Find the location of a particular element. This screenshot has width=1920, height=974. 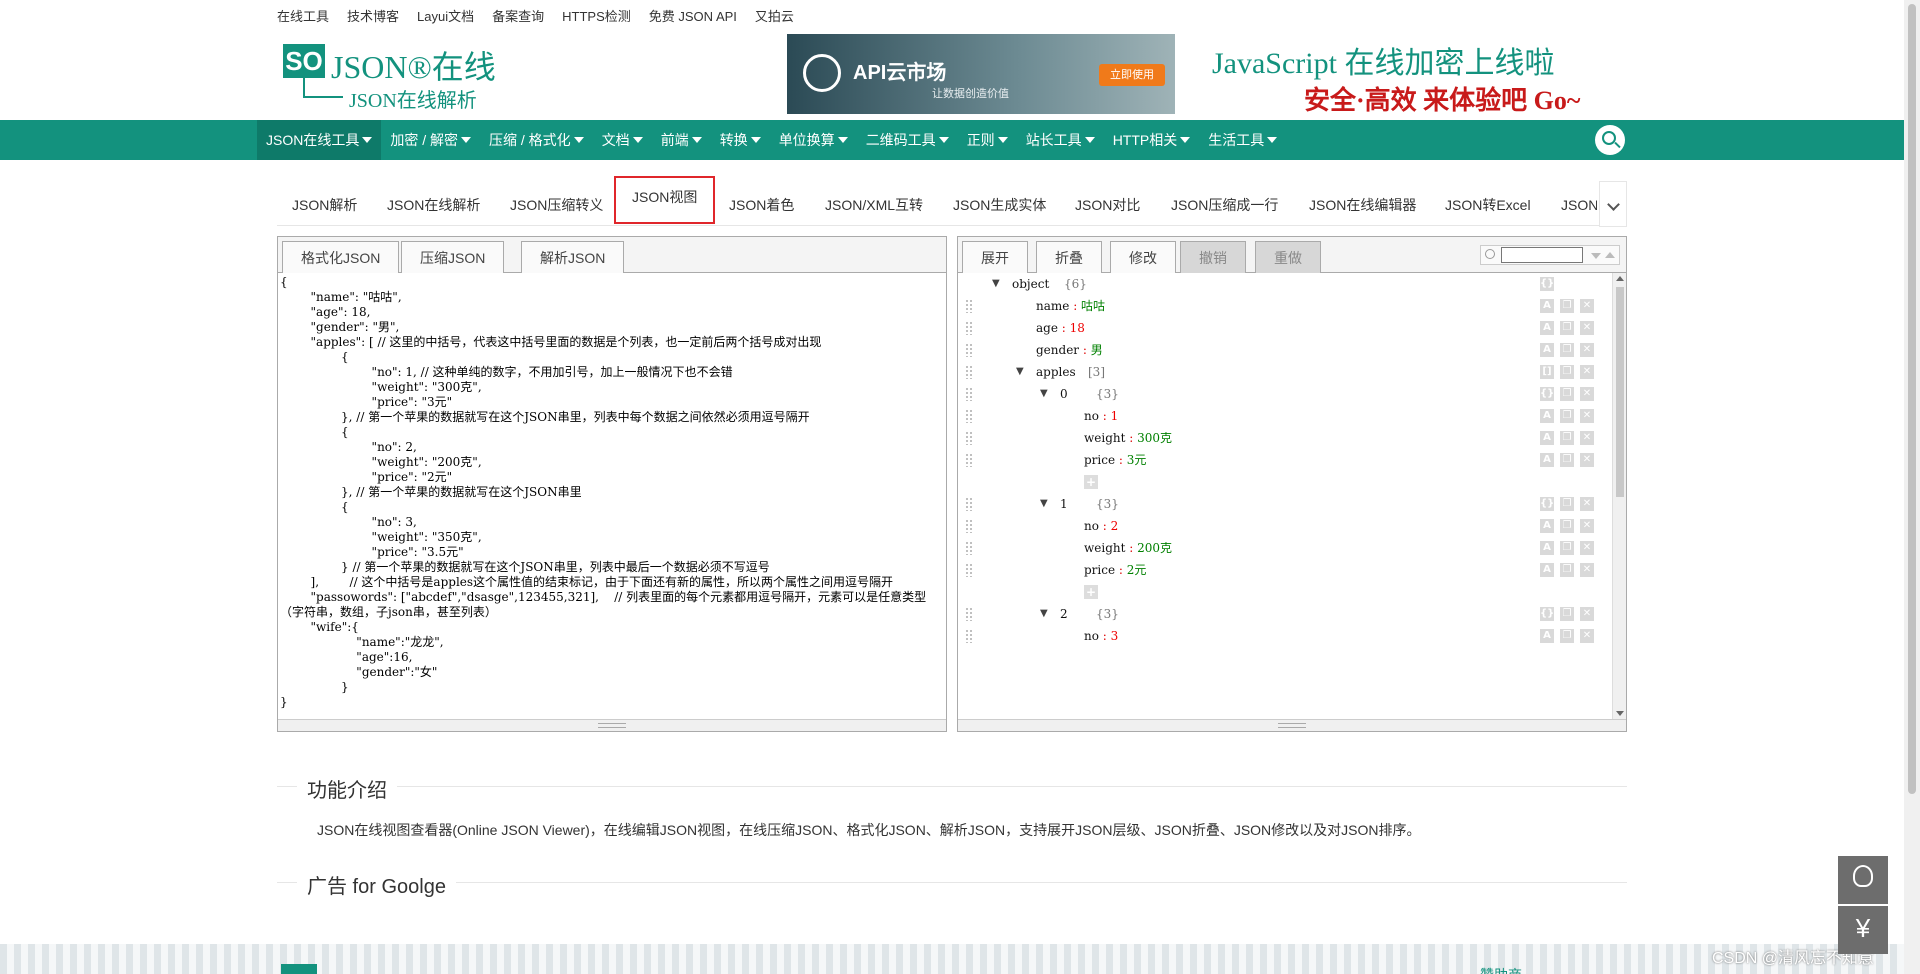

banner-button: 立即使用 is located at coordinates (1132, 75).